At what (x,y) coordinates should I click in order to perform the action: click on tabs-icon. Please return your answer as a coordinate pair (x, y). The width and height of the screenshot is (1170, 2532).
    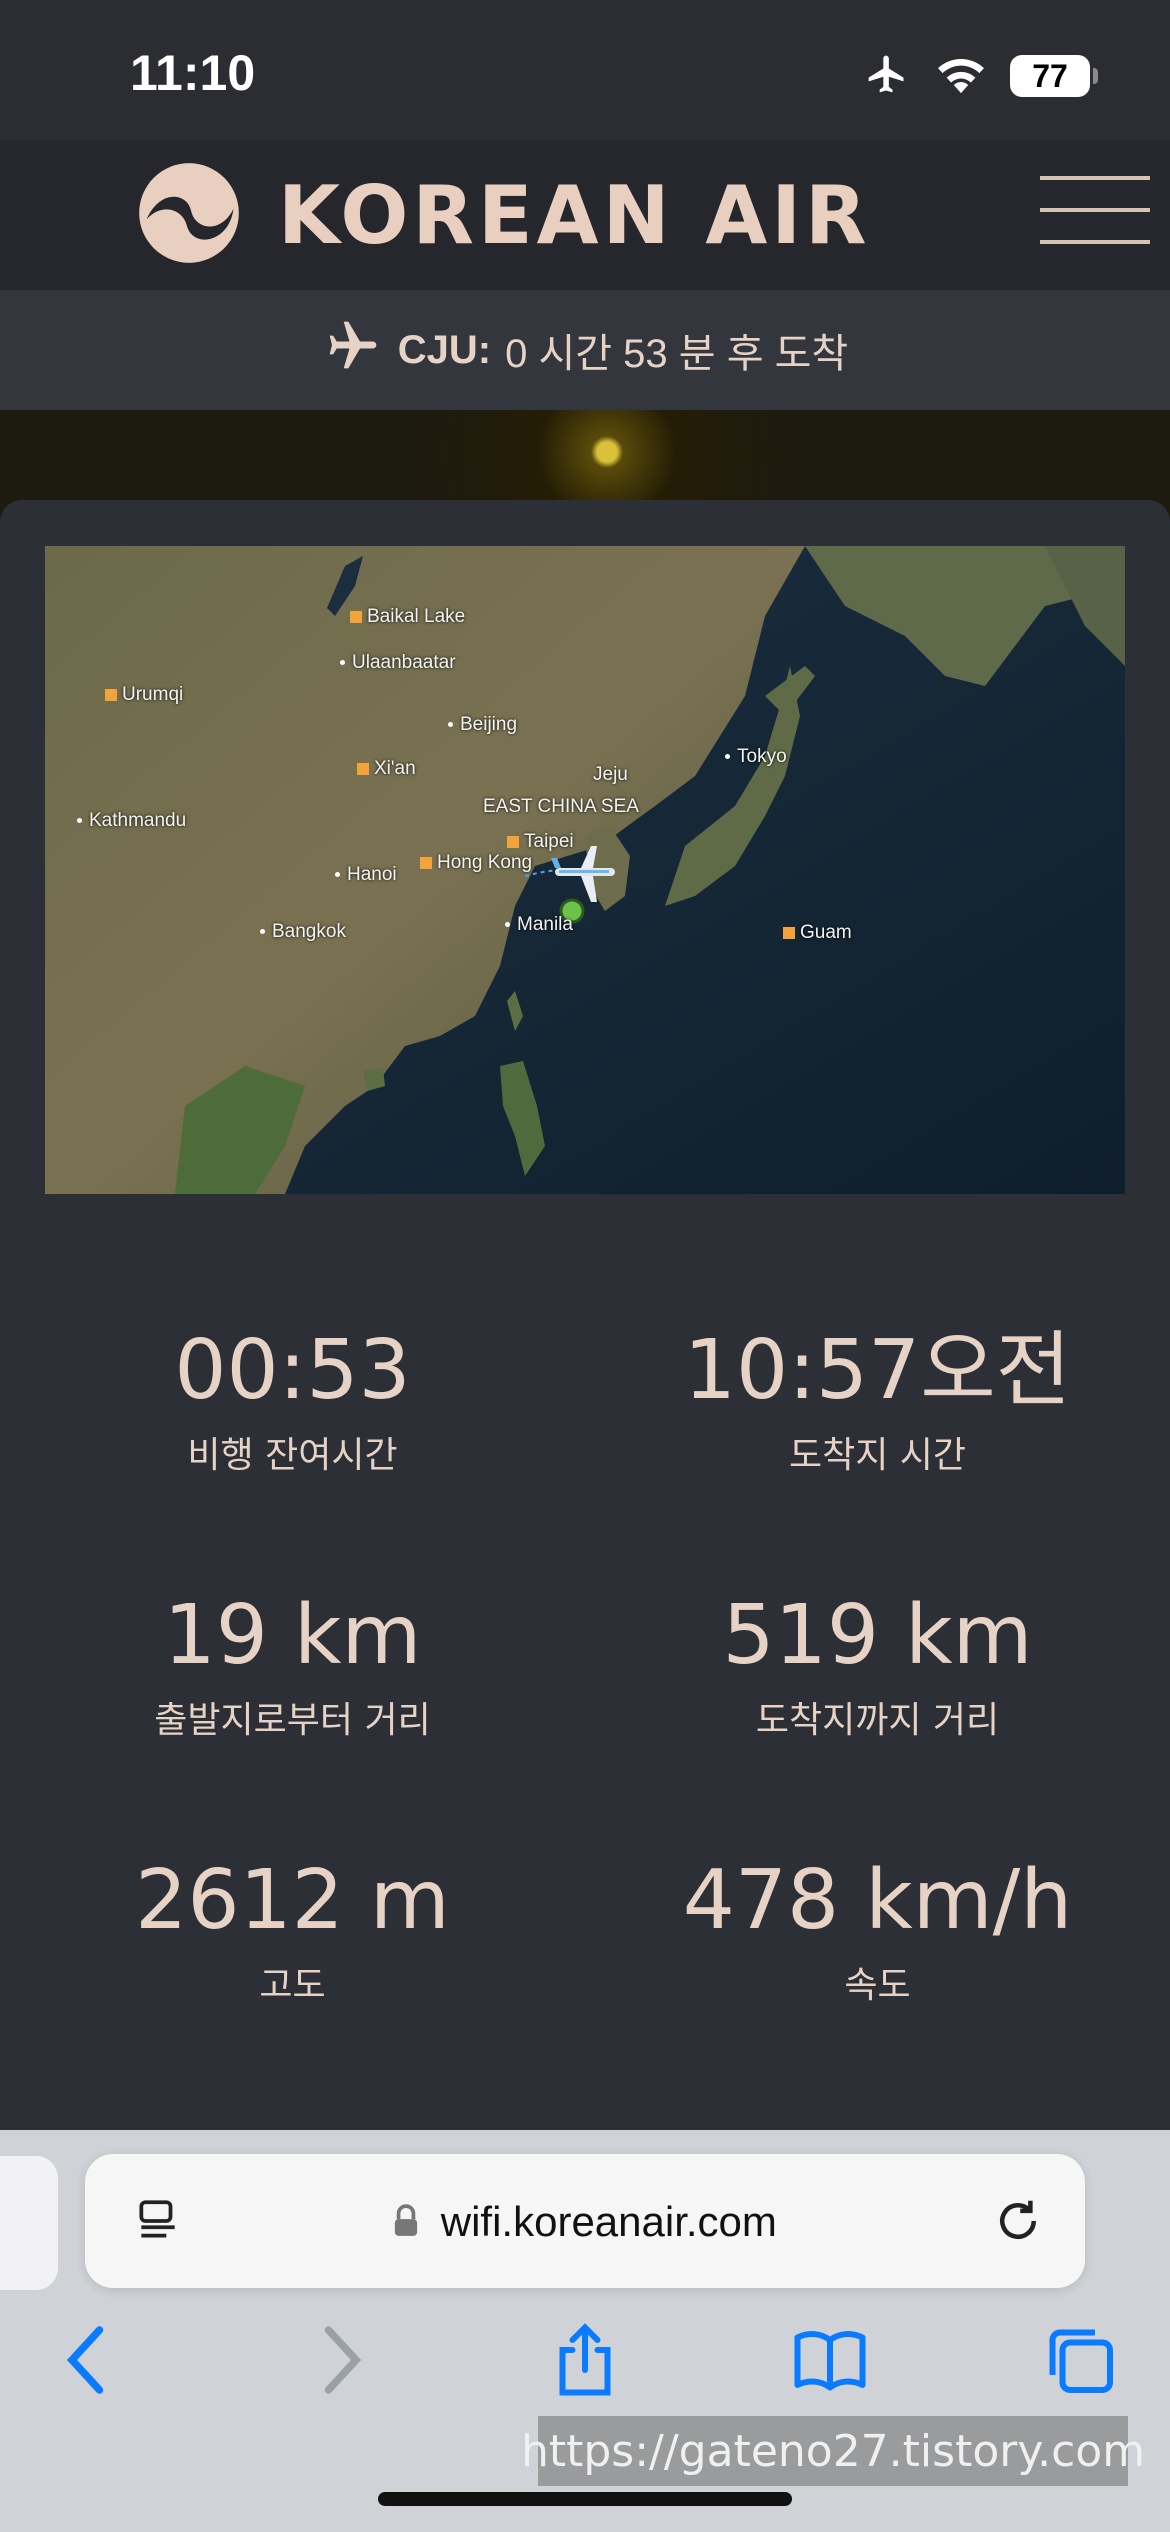
    Looking at the image, I should click on (1080, 2362).